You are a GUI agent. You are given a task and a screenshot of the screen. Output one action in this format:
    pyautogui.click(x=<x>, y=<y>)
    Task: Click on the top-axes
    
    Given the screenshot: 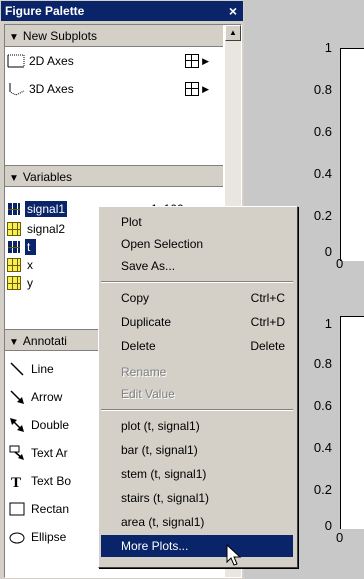 What is the action you would take?
    pyautogui.click(x=352, y=154)
    